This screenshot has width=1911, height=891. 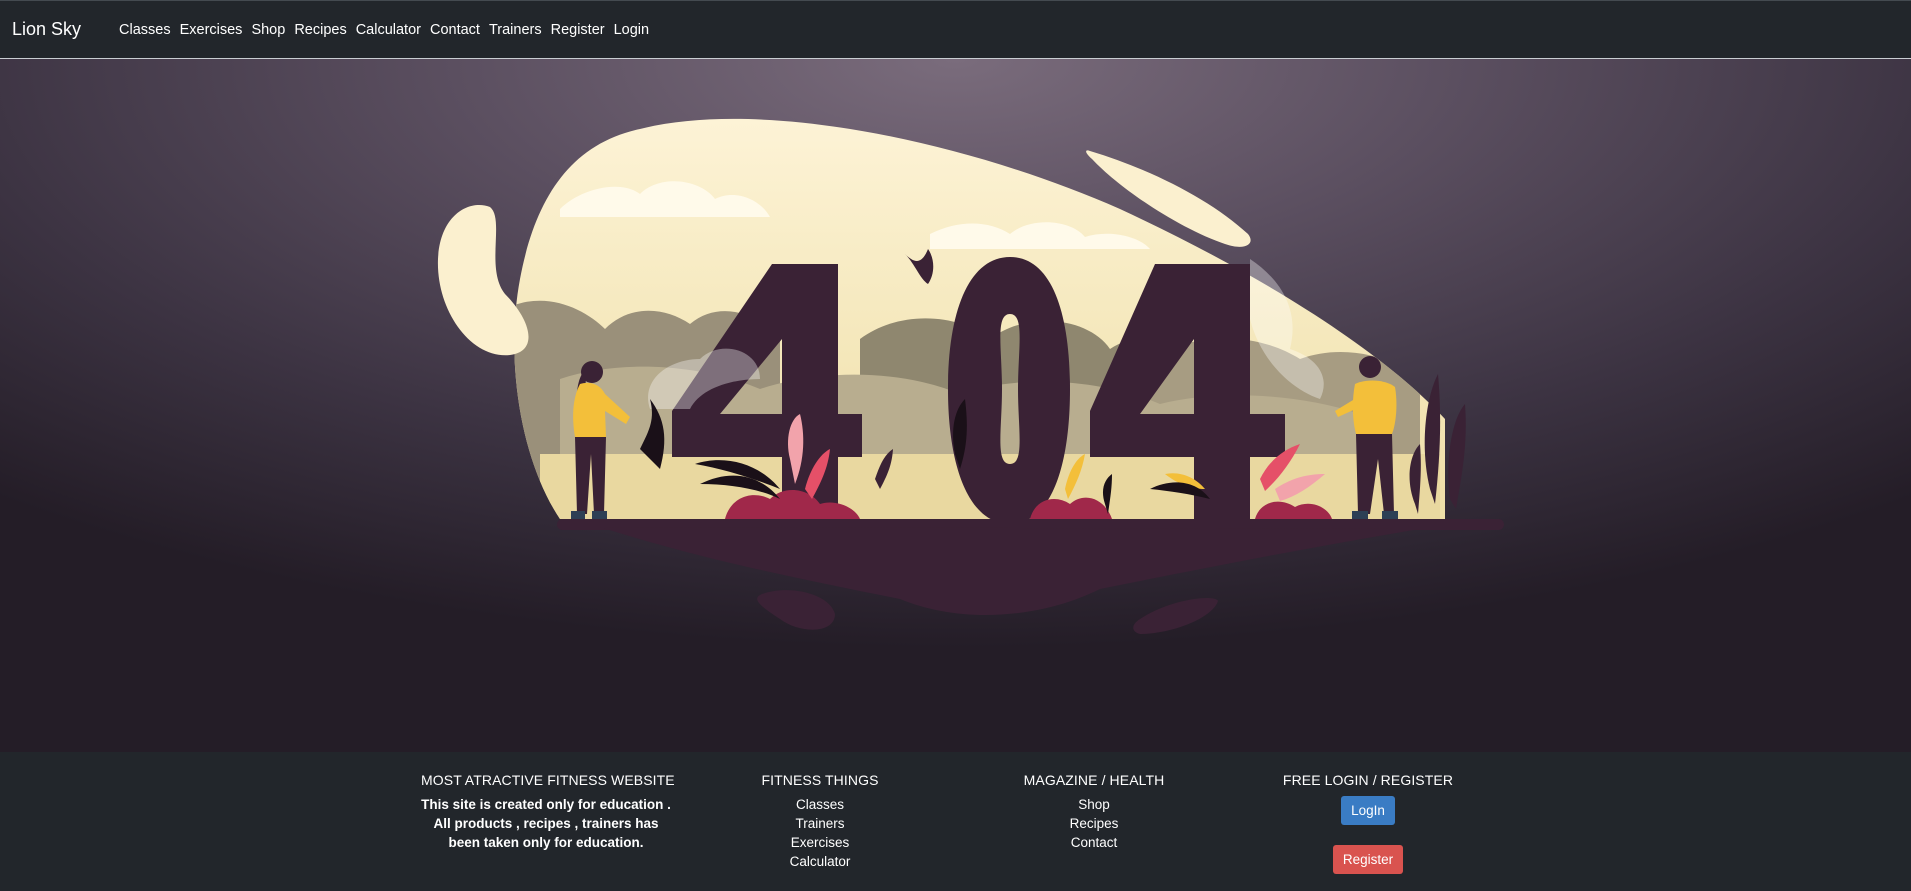 I want to click on ground-platform, so click(x=1030, y=576).